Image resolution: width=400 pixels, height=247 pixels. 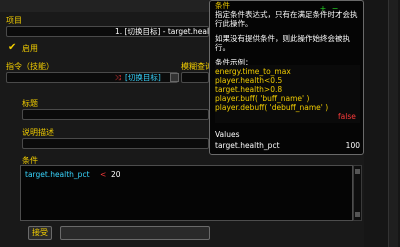 I want to click on values-row: target.health_pct 100, so click(x=287, y=145).